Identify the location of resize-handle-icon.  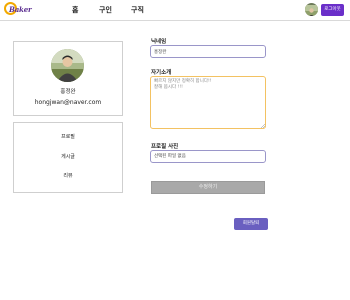
(263, 126).